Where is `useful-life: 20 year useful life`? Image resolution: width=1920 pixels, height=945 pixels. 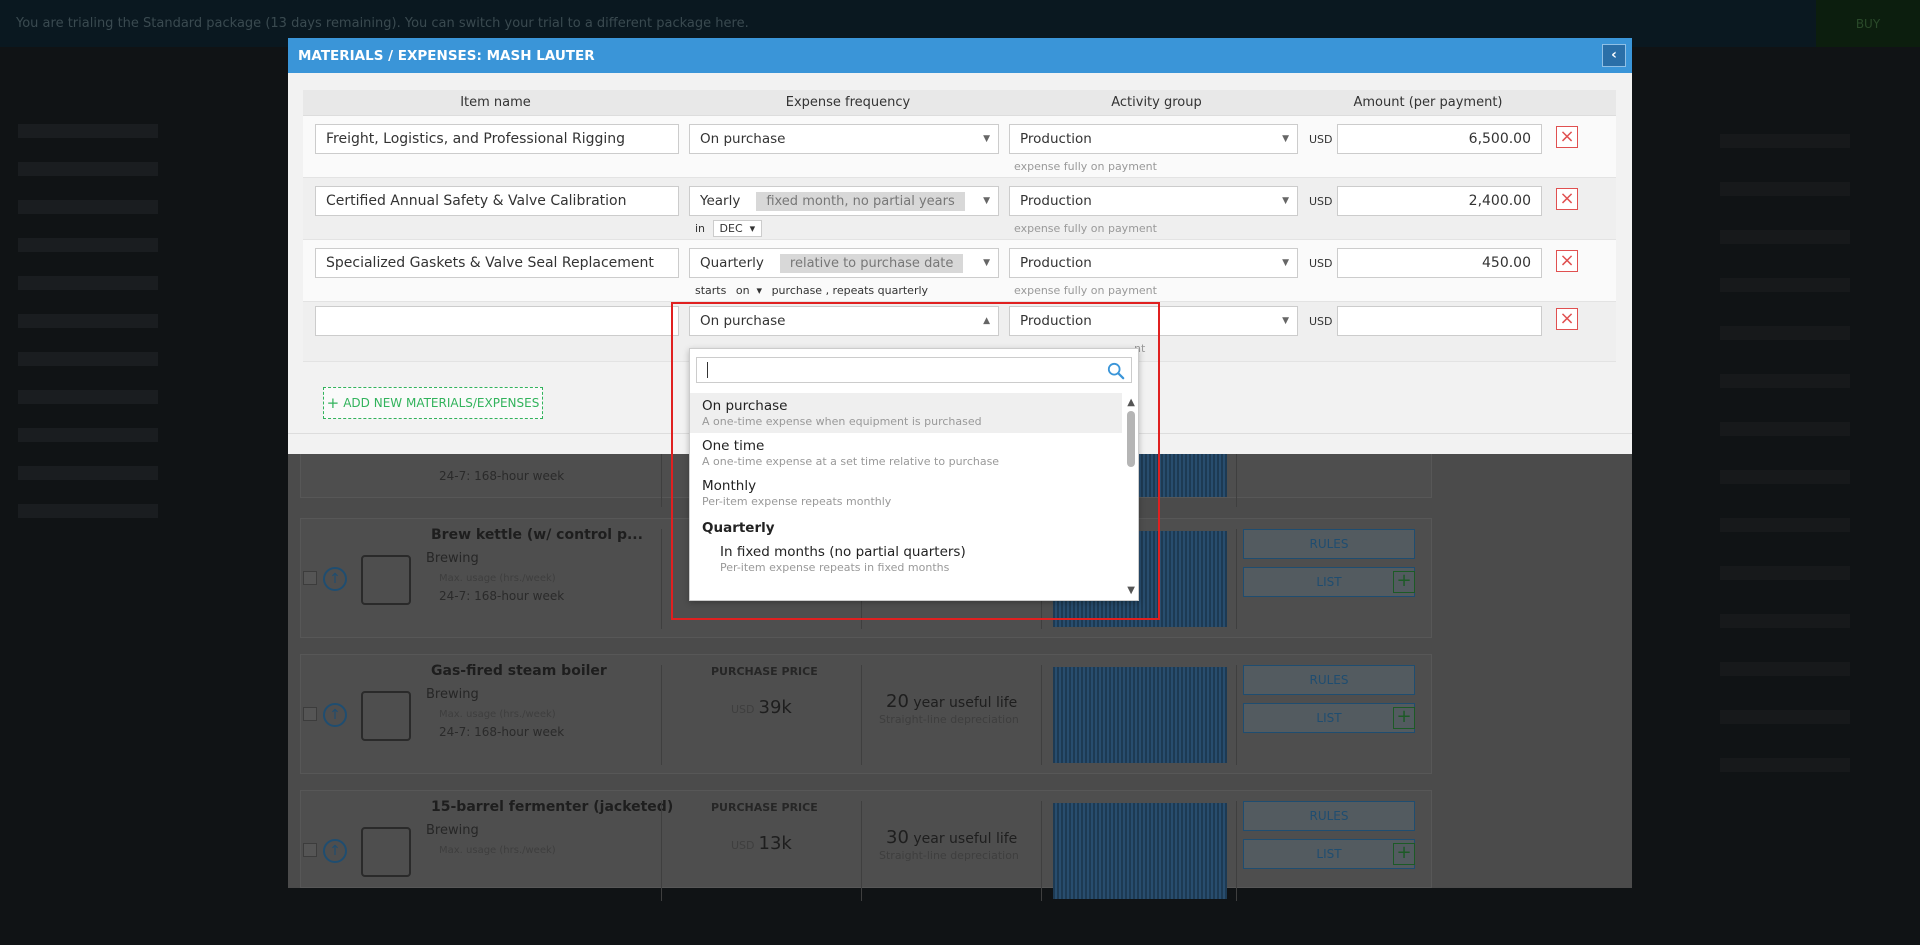 useful-life: 20 year useful life is located at coordinates (952, 701).